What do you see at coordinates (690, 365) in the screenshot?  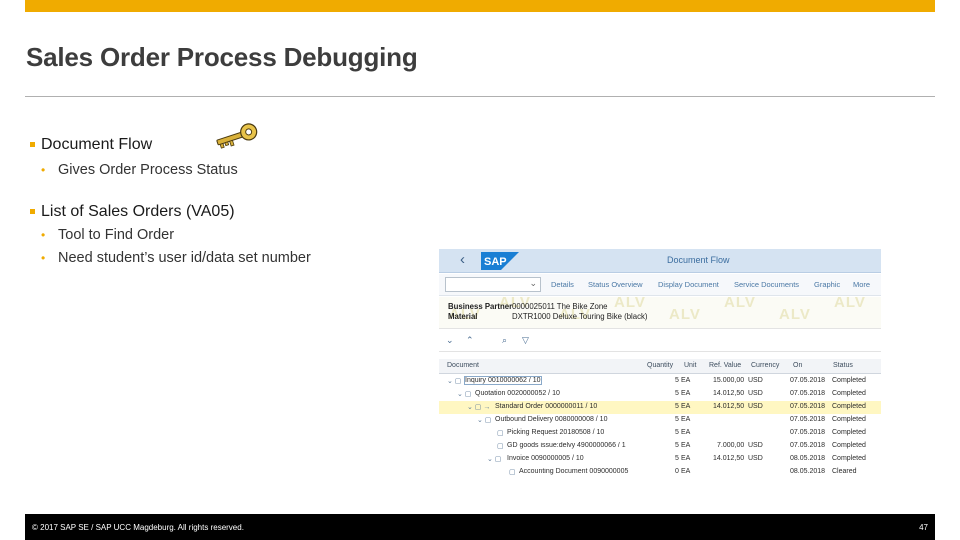 I see `col-unit: Unit` at bounding box center [690, 365].